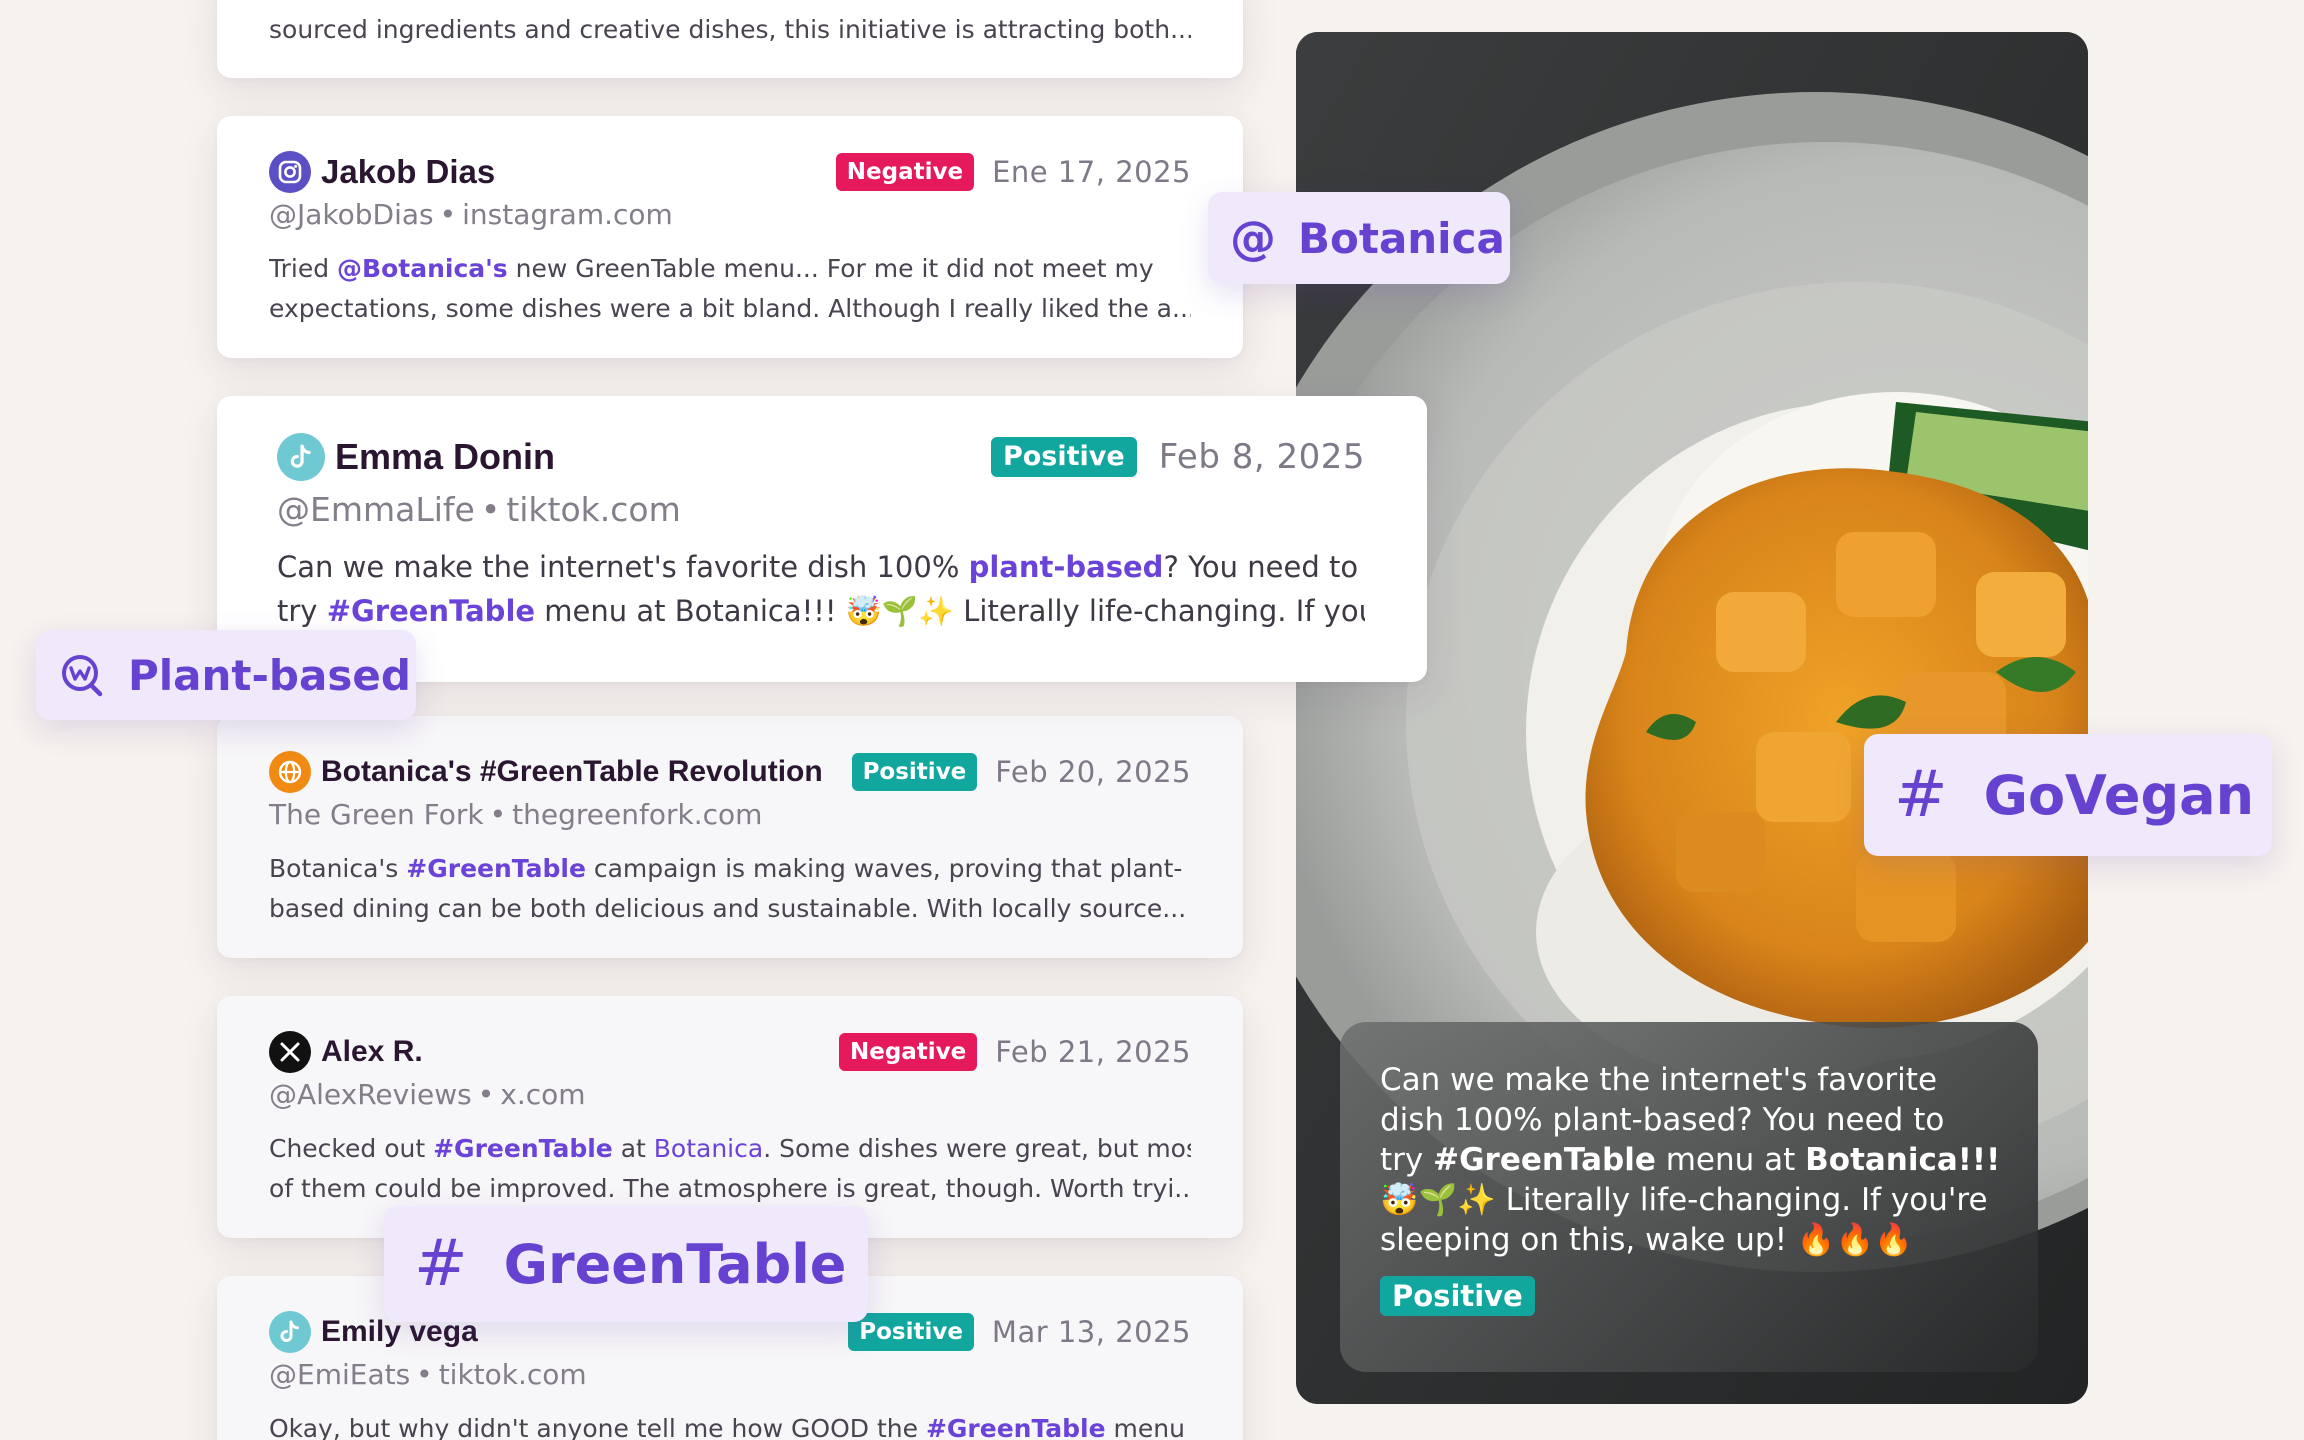 The width and height of the screenshot is (2304, 1440). Describe the element at coordinates (427, 1094) in the screenshot. I see `author-handle: @AlexReviews • x.com` at that location.